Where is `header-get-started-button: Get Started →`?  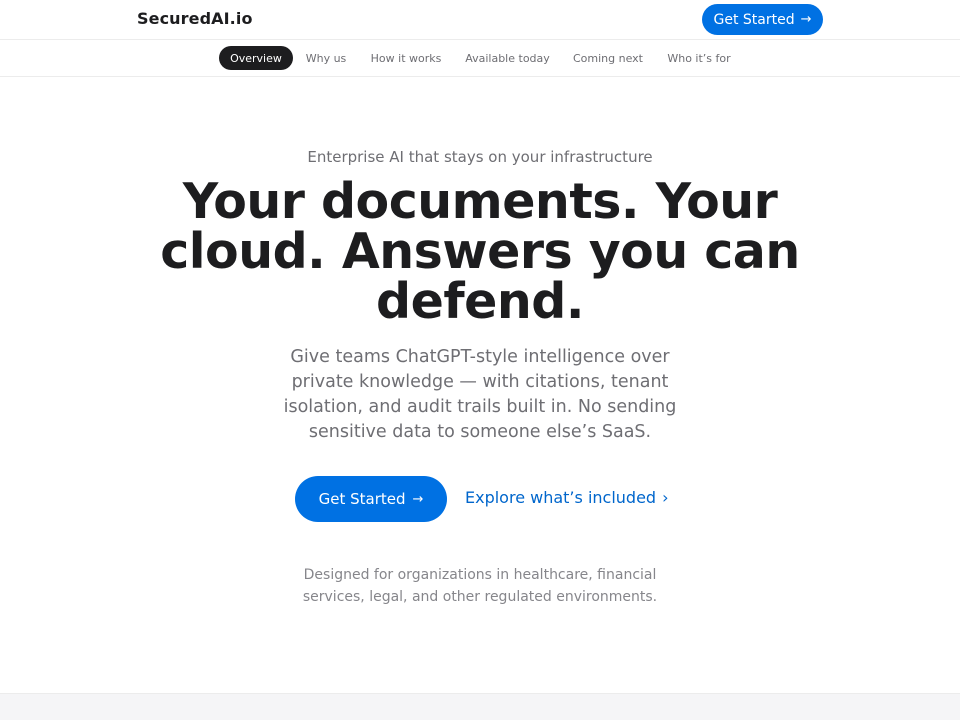
header-get-started-button: Get Started → is located at coordinates (762, 19).